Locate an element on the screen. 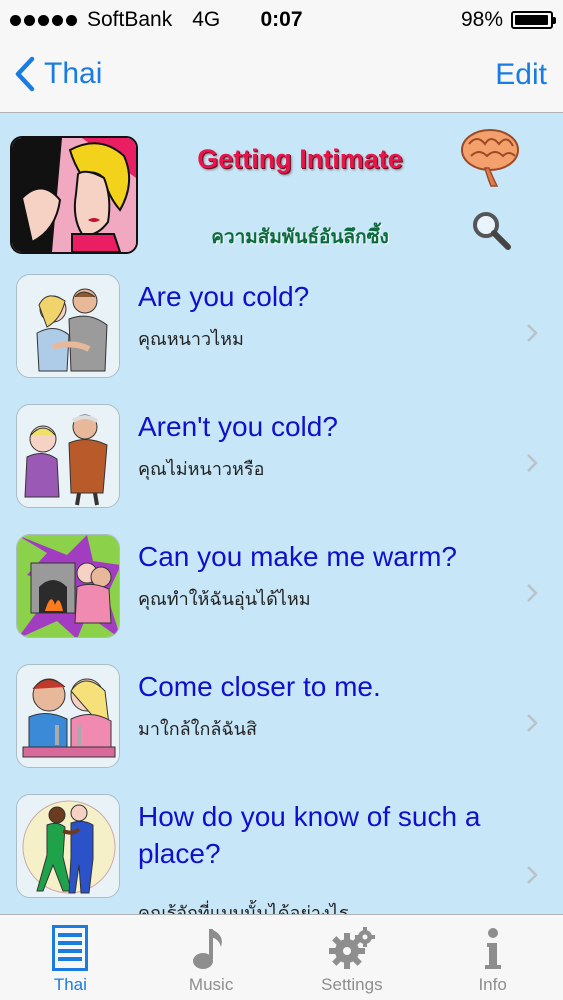  list-item: Are you cold? คุณหนาวไหม is located at coordinates (281, 329).